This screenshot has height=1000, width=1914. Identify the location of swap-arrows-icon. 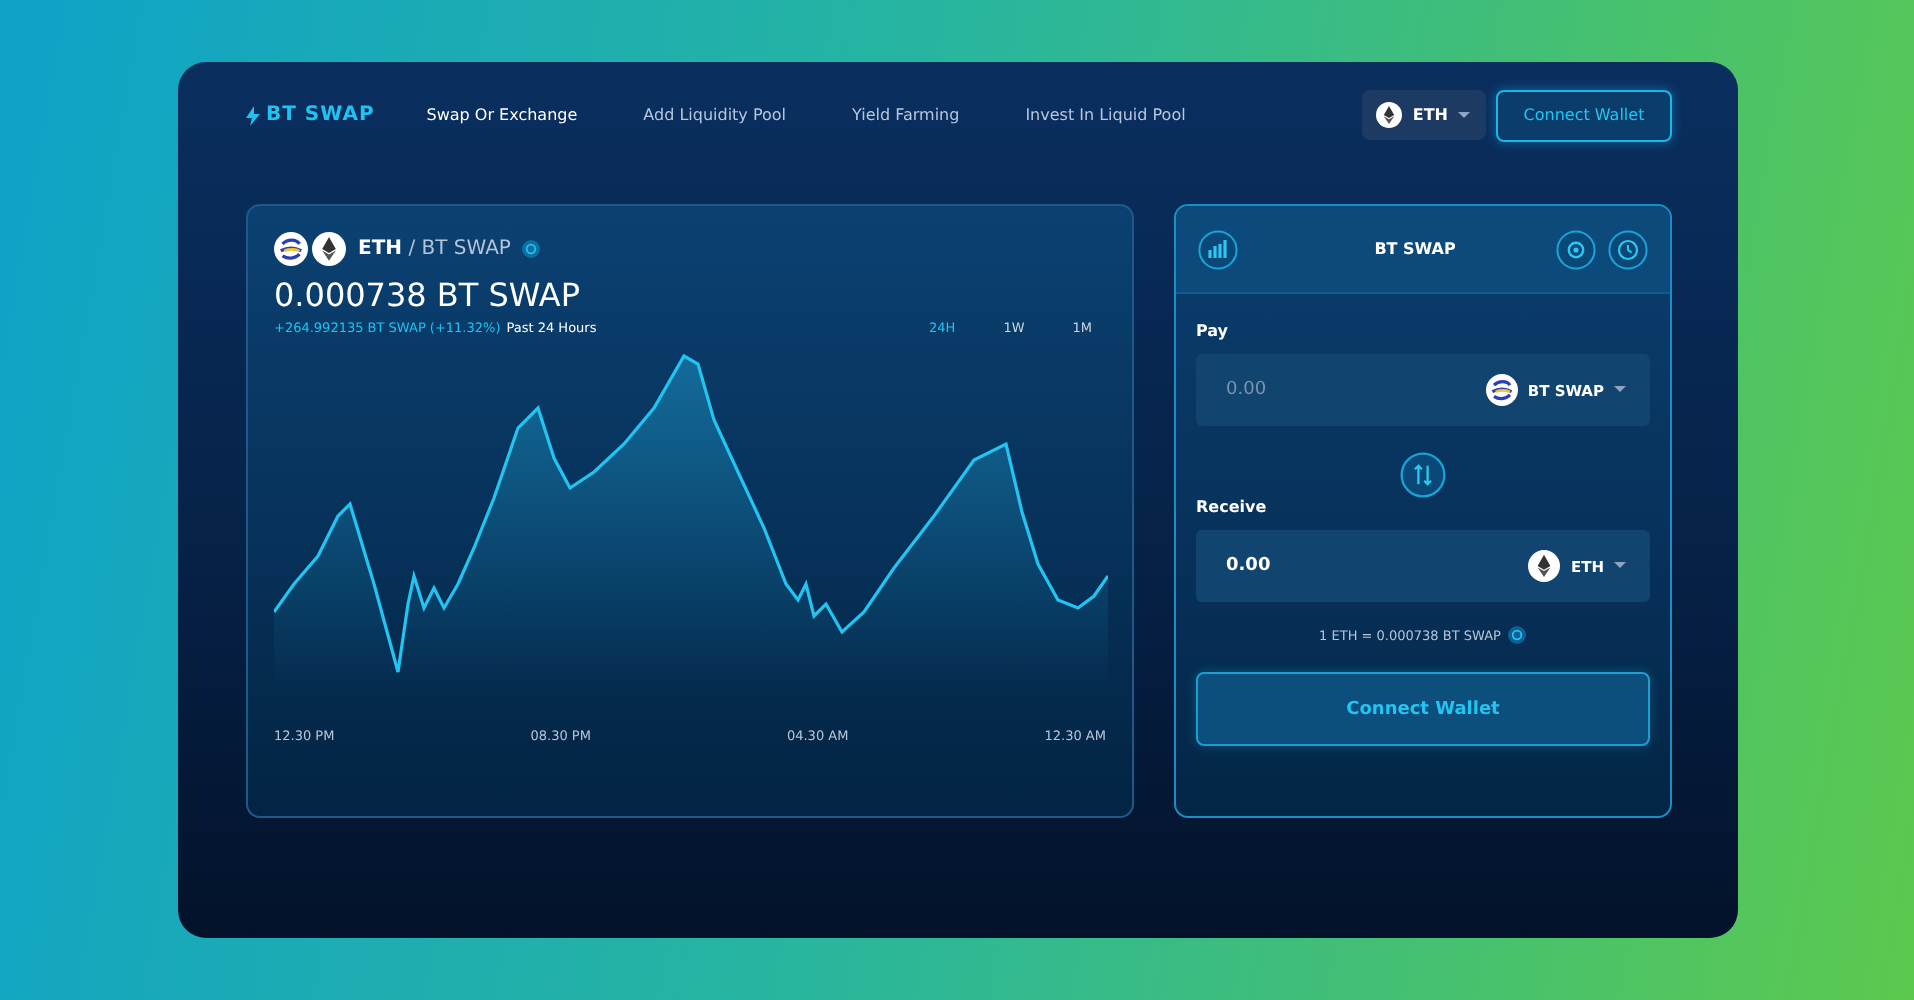
(1423, 475).